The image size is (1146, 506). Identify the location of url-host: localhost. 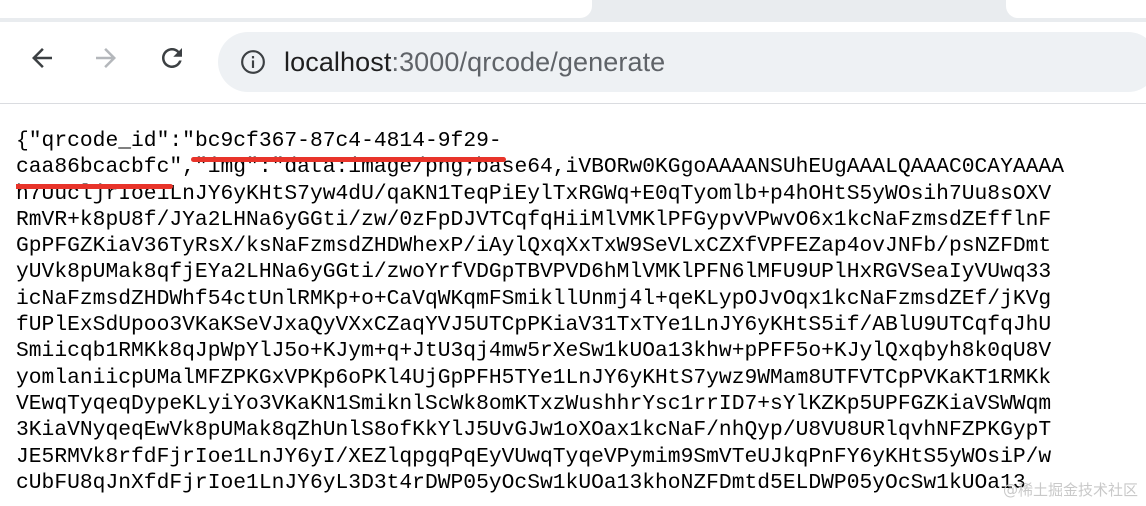
(338, 62).